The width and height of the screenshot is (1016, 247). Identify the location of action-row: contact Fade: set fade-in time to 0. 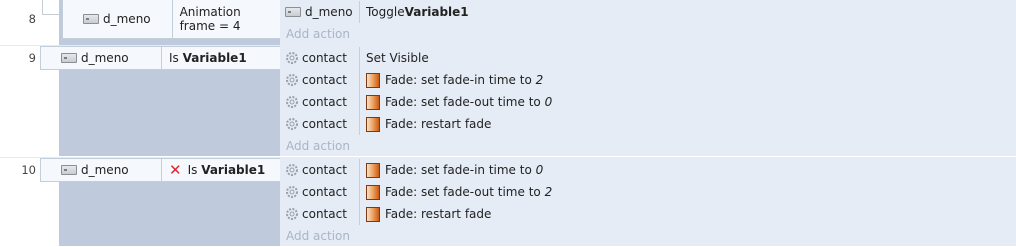
(648, 170).